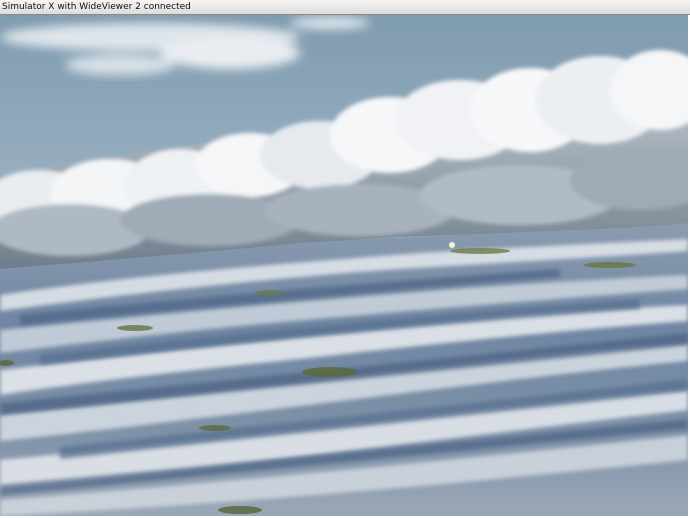 The image size is (690, 518). What do you see at coordinates (345, 7) in the screenshot?
I see `window-titlebar: Simulator X with WideViewer 2 connected` at bounding box center [345, 7].